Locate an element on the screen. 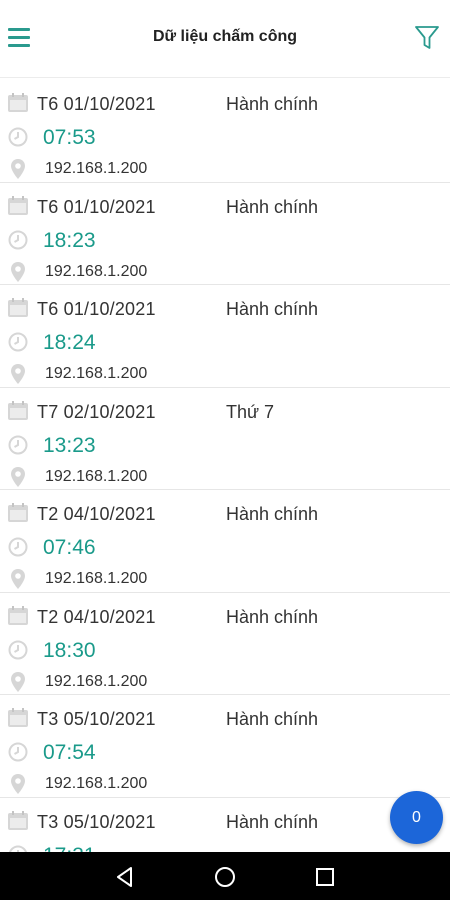 This screenshot has width=450, height=900. record-date: T7 02/10/2021 is located at coordinates (96, 411).